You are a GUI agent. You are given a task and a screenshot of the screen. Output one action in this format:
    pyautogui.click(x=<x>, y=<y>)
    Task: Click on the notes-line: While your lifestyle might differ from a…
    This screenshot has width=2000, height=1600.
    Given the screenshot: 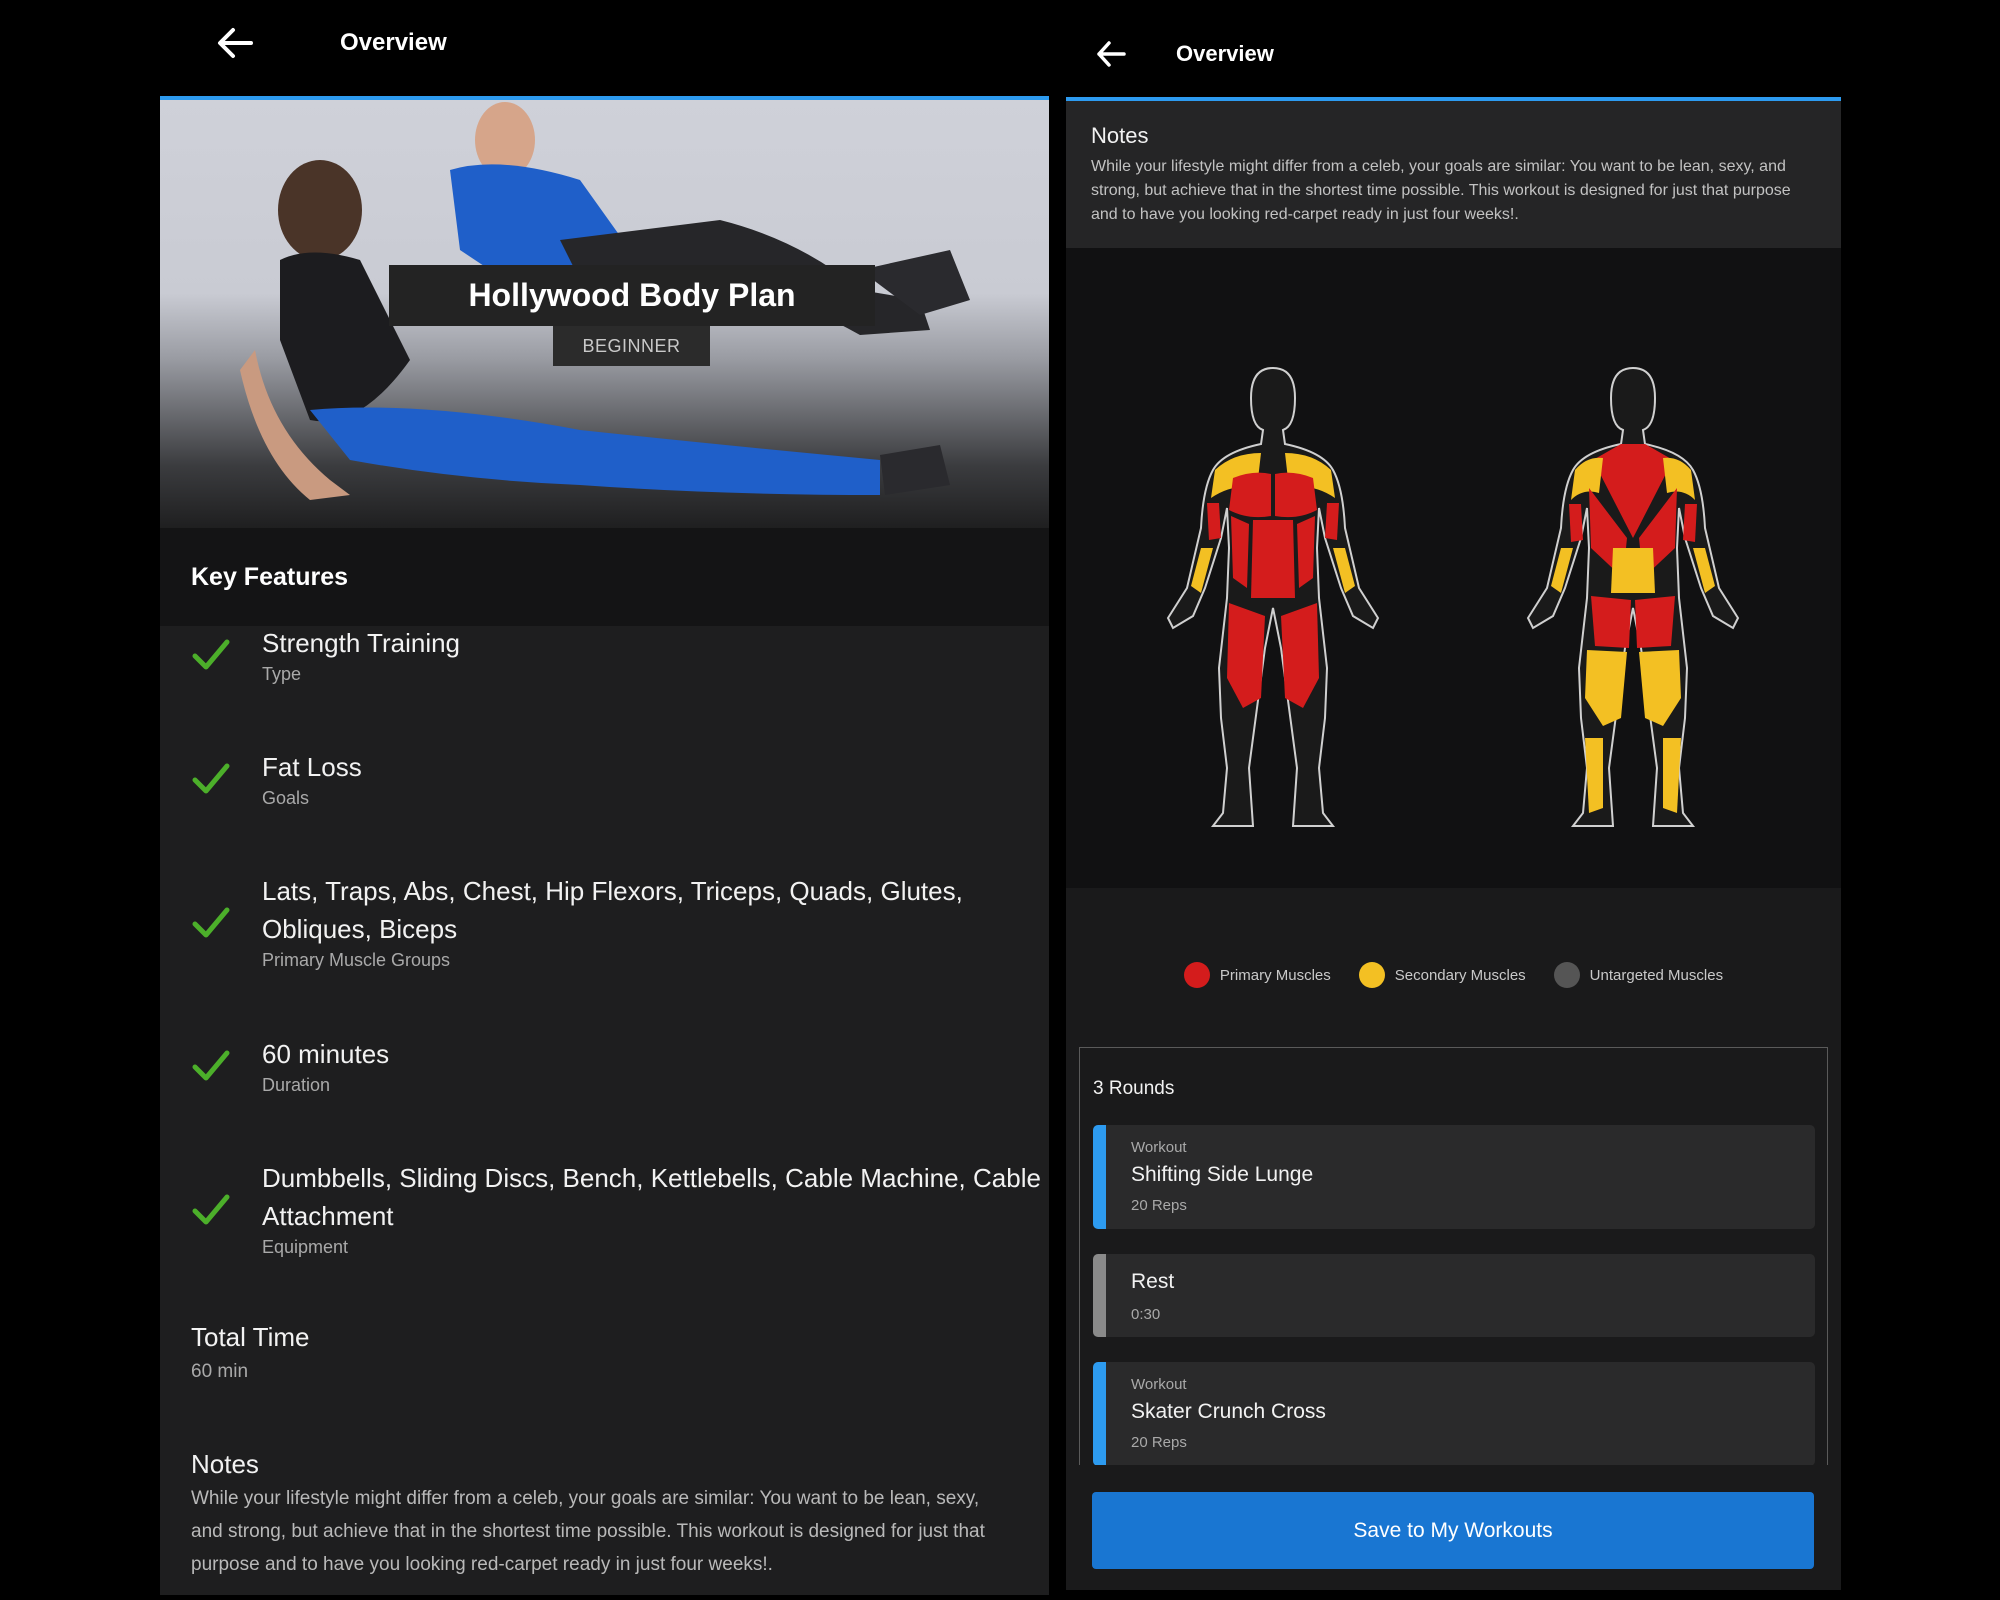 What is the action you would take?
    pyautogui.click(x=585, y=1498)
    